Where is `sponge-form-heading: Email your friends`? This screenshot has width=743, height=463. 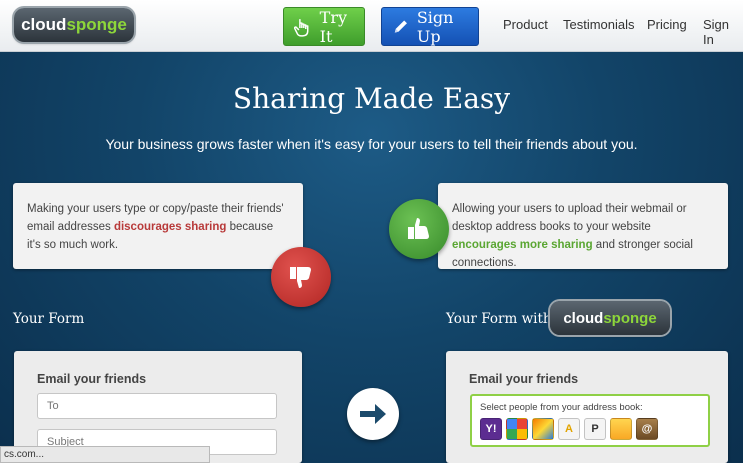
sponge-form-heading: Email your friends is located at coordinates (524, 379).